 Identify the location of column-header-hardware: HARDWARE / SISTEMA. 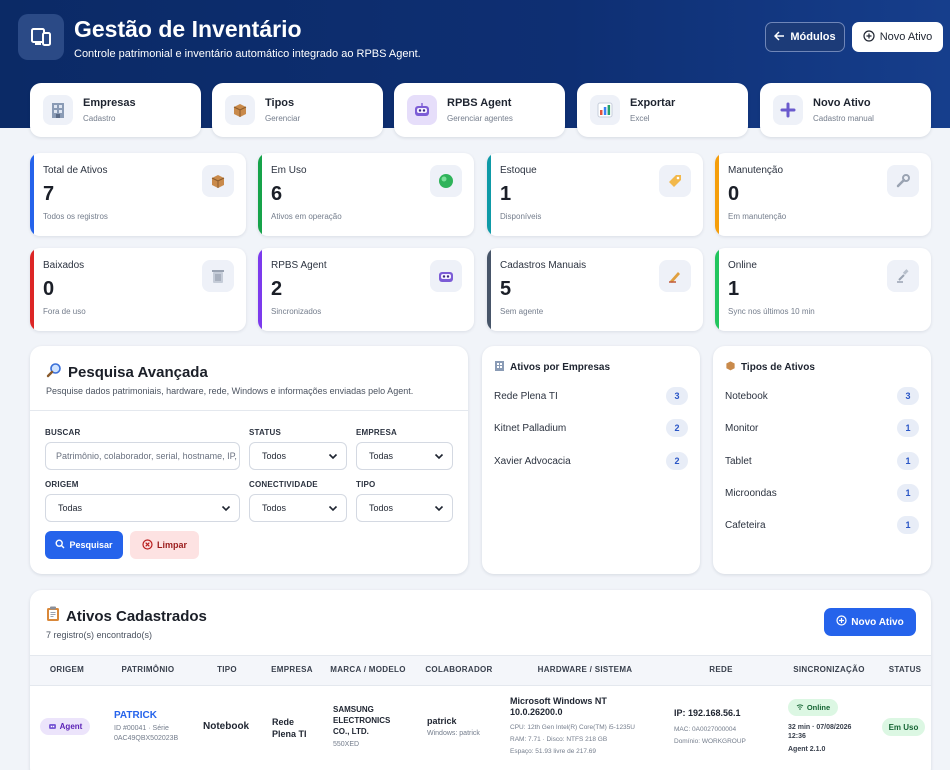
(585, 669).